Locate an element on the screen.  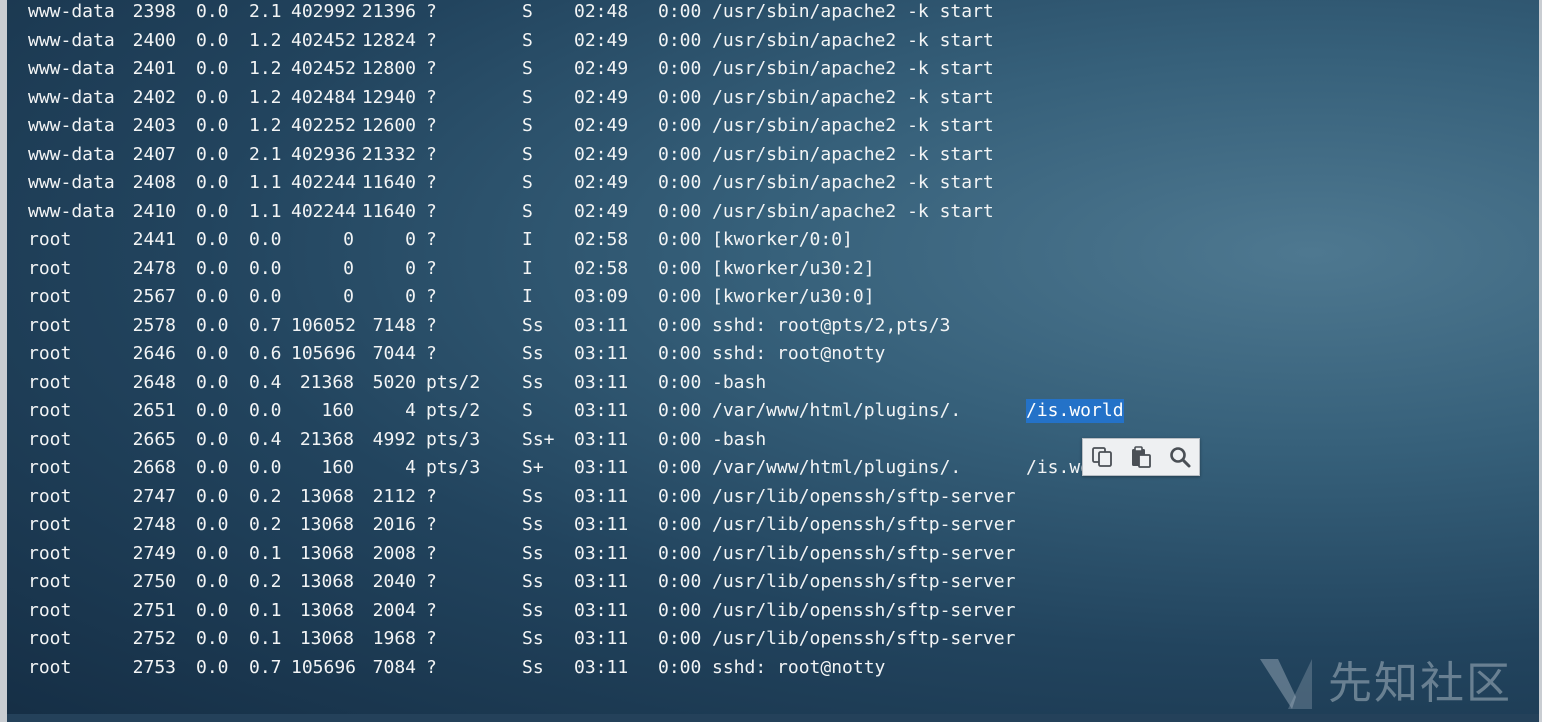
rss-cell: 0 is located at coordinates (410, 296).